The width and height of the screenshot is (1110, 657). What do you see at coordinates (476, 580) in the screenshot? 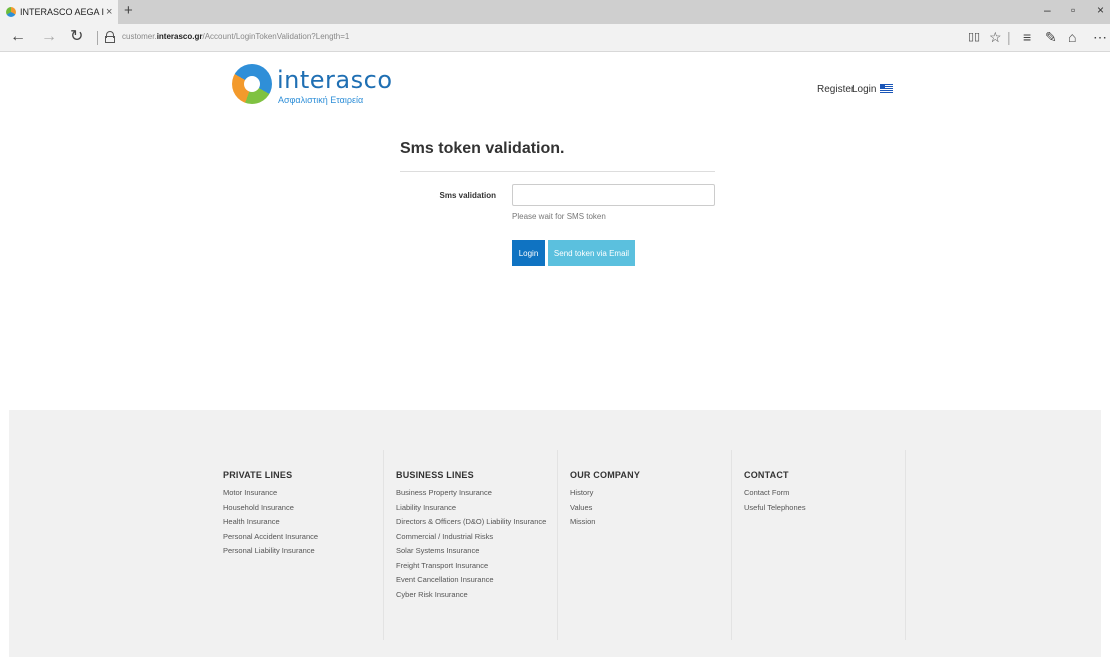
I see `footer-link: Event Cancellation Insurance` at bounding box center [476, 580].